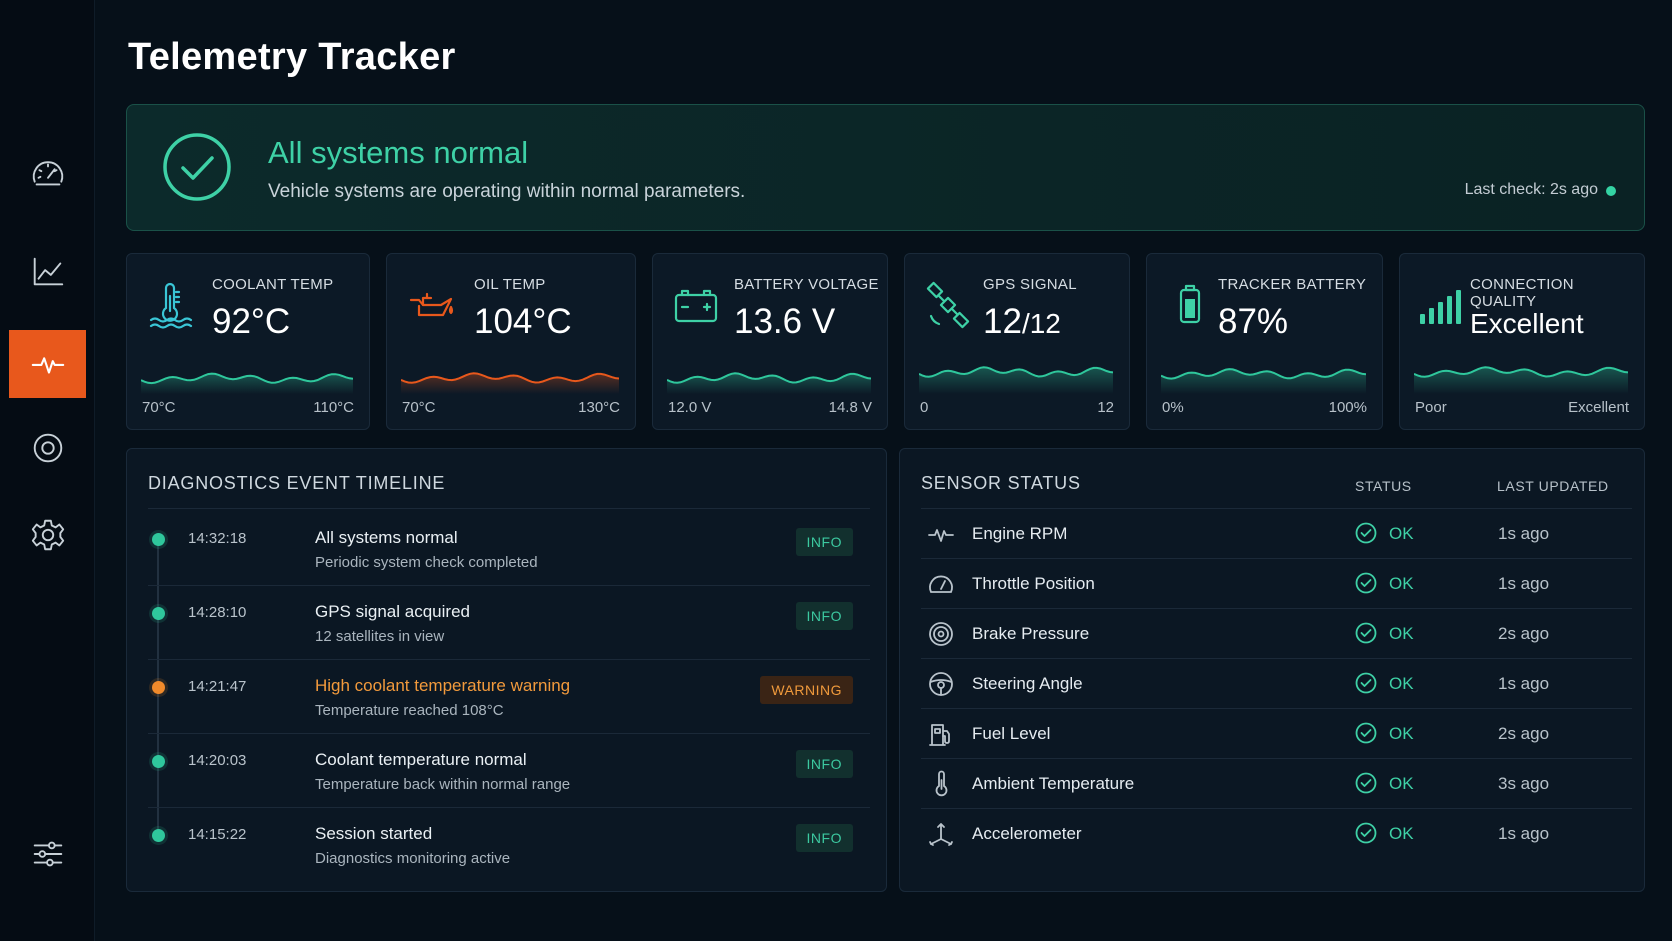 The width and height of the screenshot is (1672, 941). I want to click on metric-value: 92°C, so click(251, 321).